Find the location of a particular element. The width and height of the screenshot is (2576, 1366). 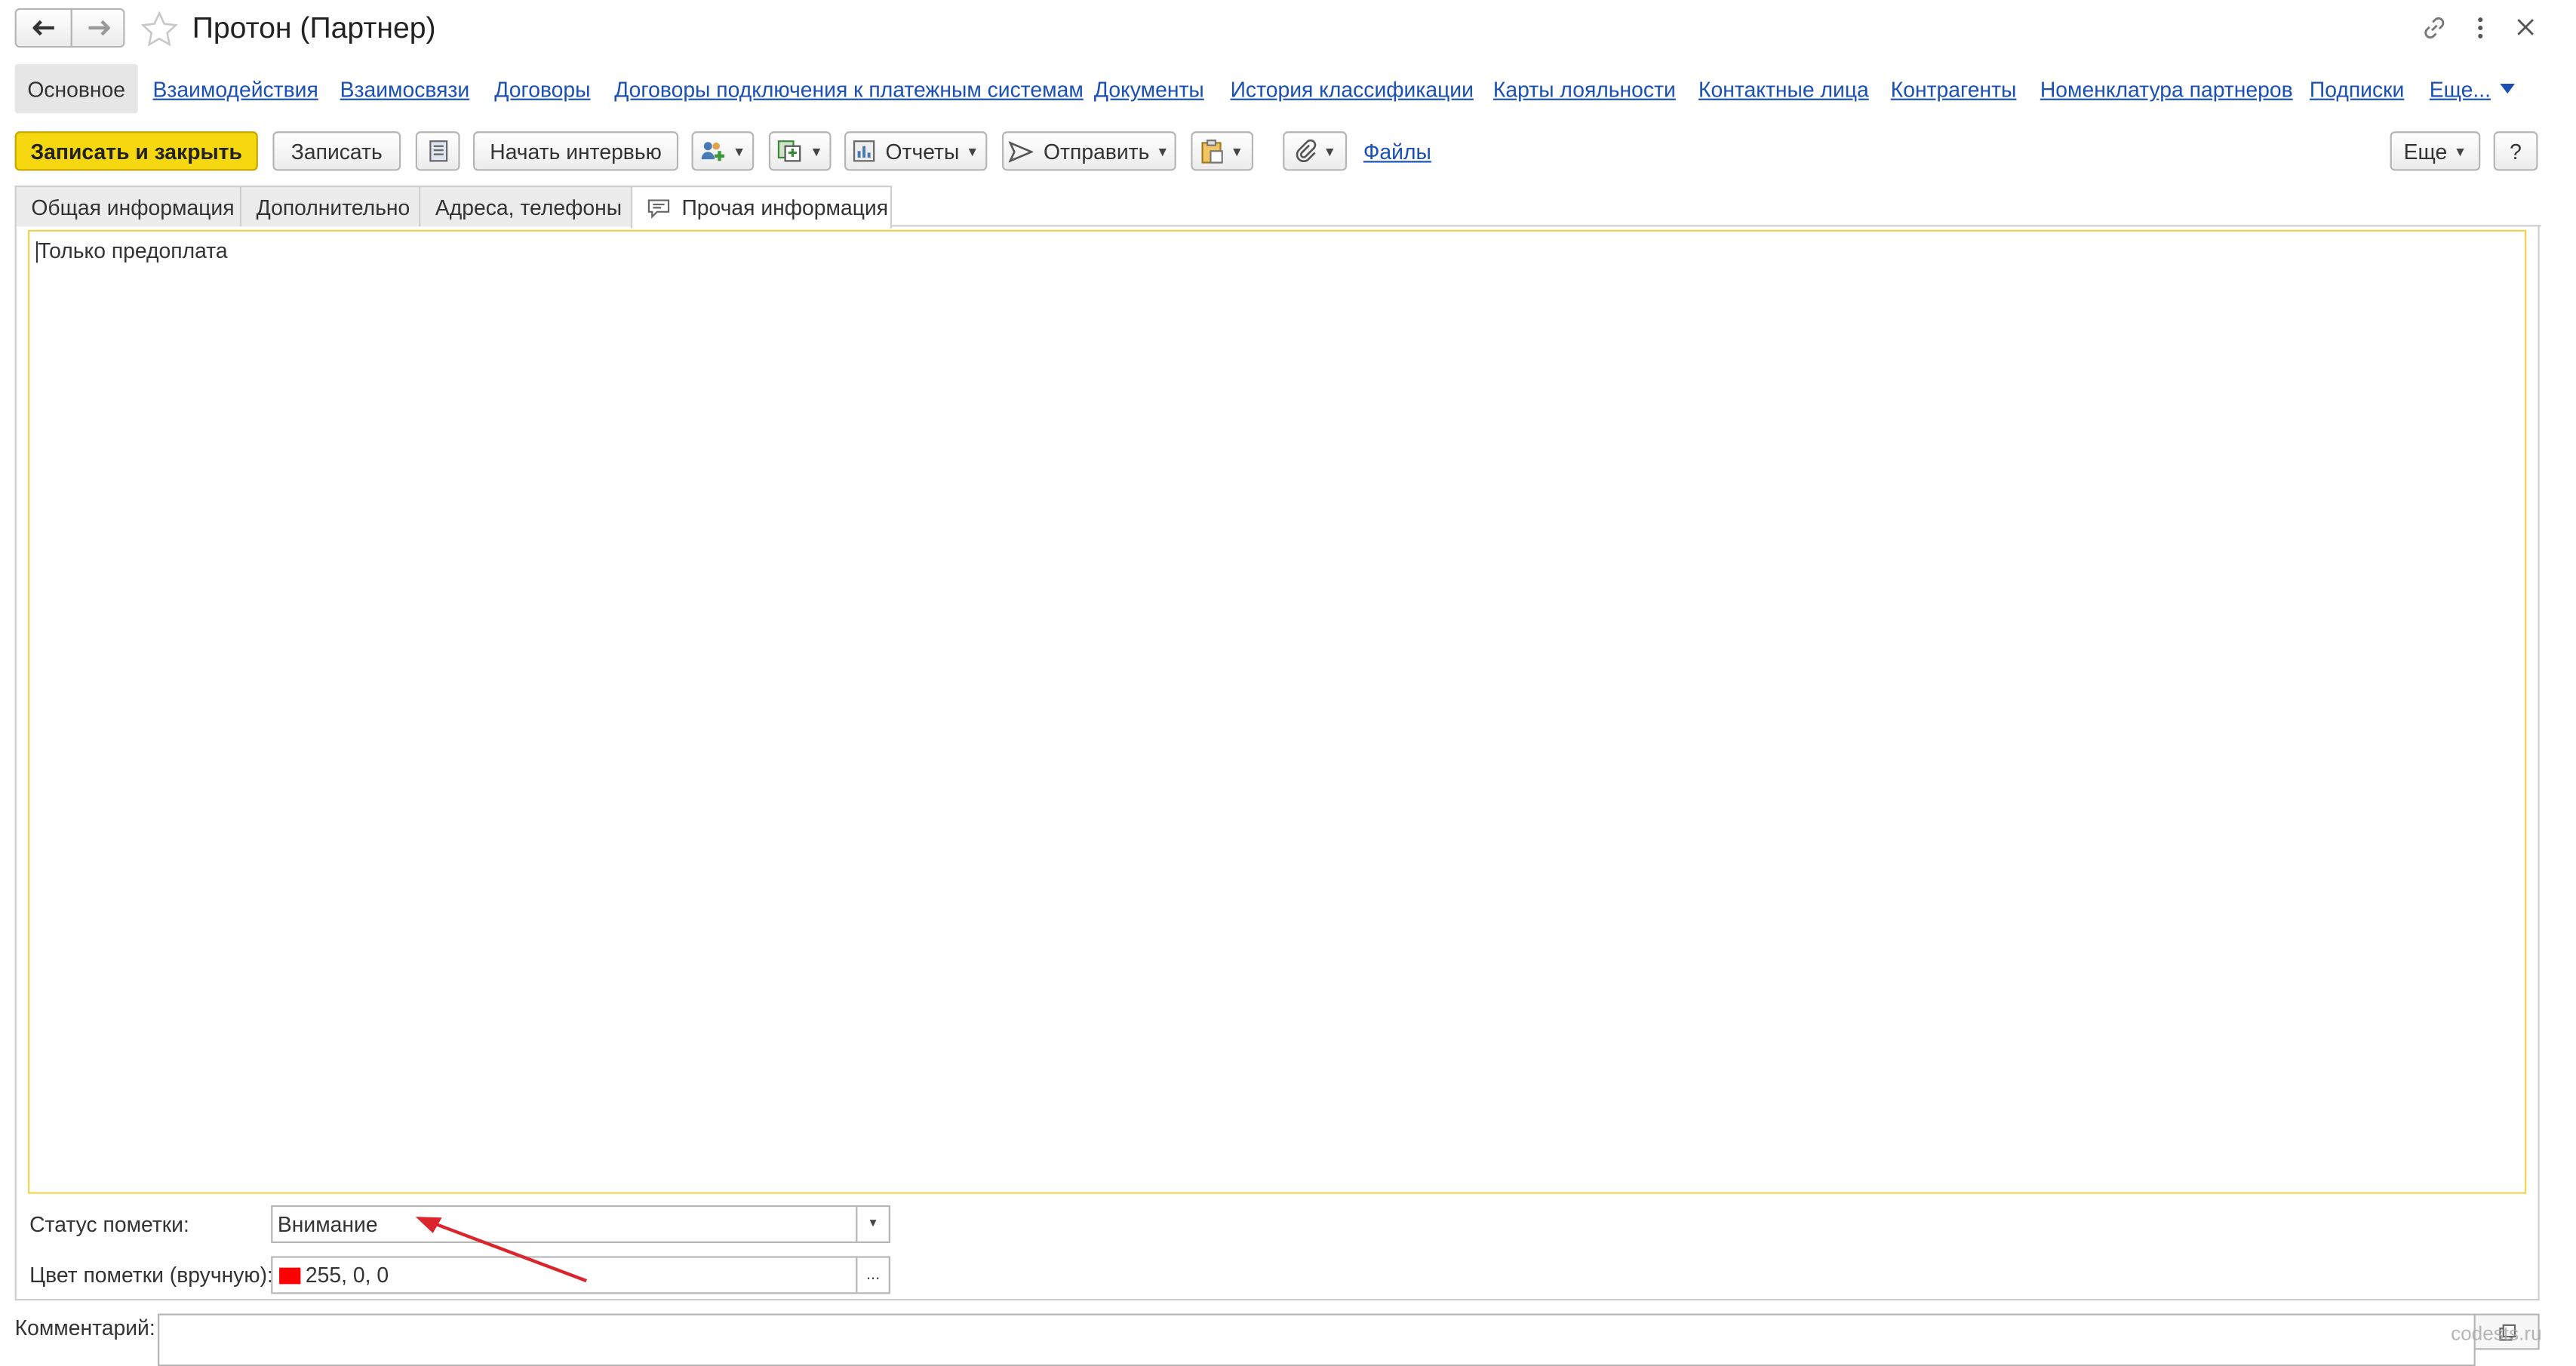

tab-general: Общая информация is located at coordinates (128, 206).